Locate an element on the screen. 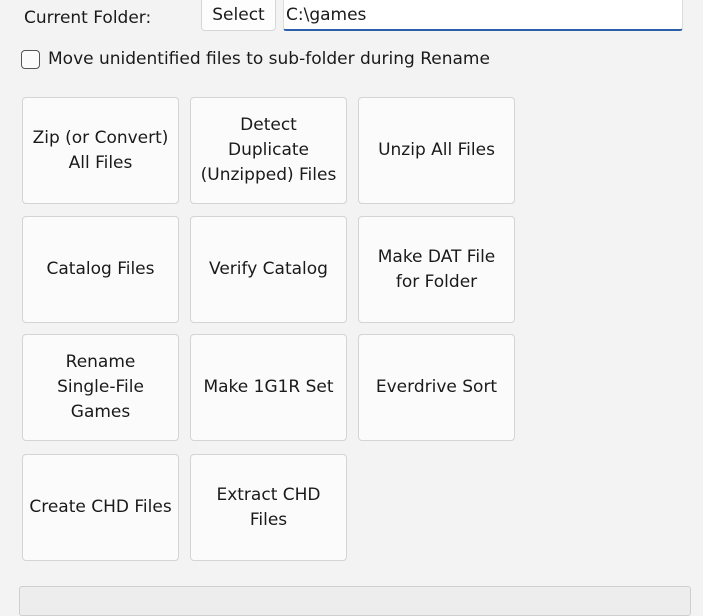 Image resolution: width=703 pixels, height=616 pixels. unzip-all-files-button: Unzip All Files is located at coordinates (436, 150).